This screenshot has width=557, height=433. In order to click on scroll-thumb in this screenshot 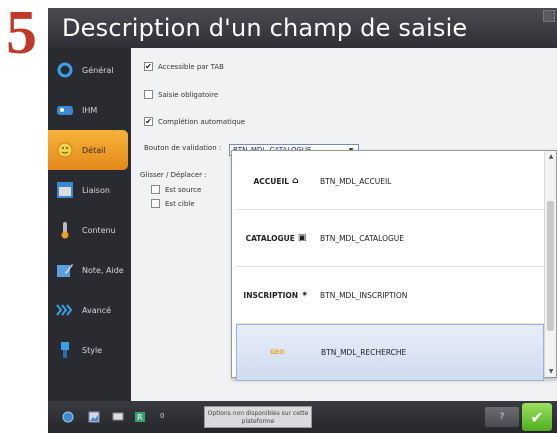, I will do `click(550, 266)`.